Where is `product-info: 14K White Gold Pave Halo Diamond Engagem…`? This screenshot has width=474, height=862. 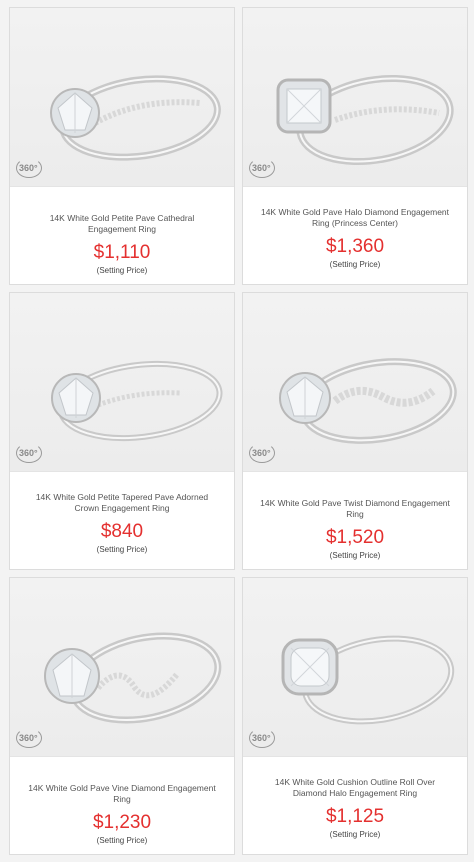
product-info: 14K White Gold Pave Halo Diamond Engagem… is located at coordinates (355, 235).